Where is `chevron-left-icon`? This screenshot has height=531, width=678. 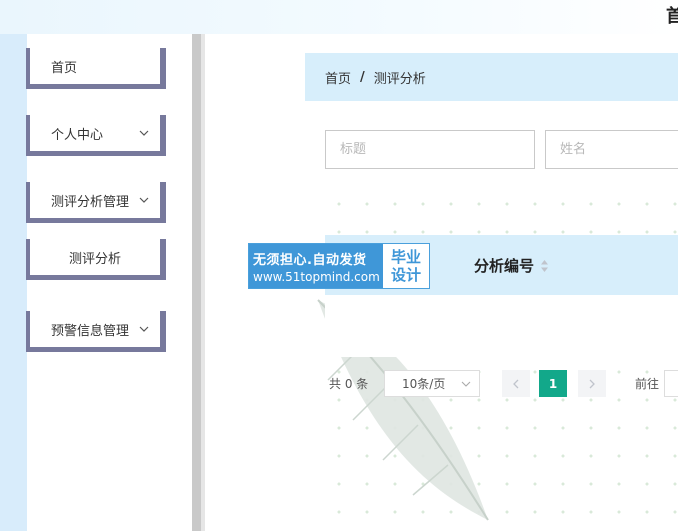 chevron-left-icon is located at coordinates (516, 383).